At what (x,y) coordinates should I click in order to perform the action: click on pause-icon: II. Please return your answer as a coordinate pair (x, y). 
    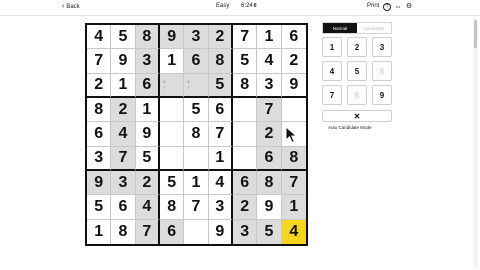
    Looking at the image, I should click on (255, 6).